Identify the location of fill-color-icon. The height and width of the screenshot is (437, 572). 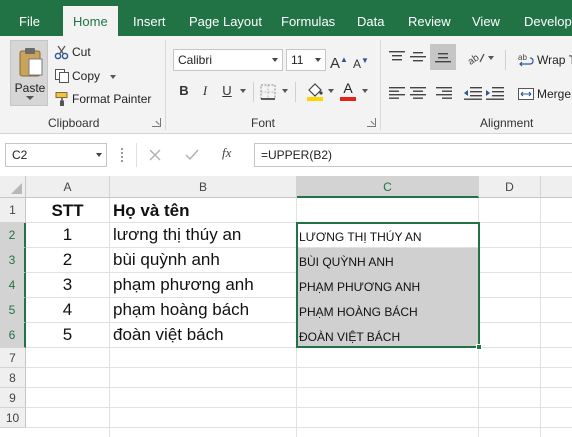
(315, 91).